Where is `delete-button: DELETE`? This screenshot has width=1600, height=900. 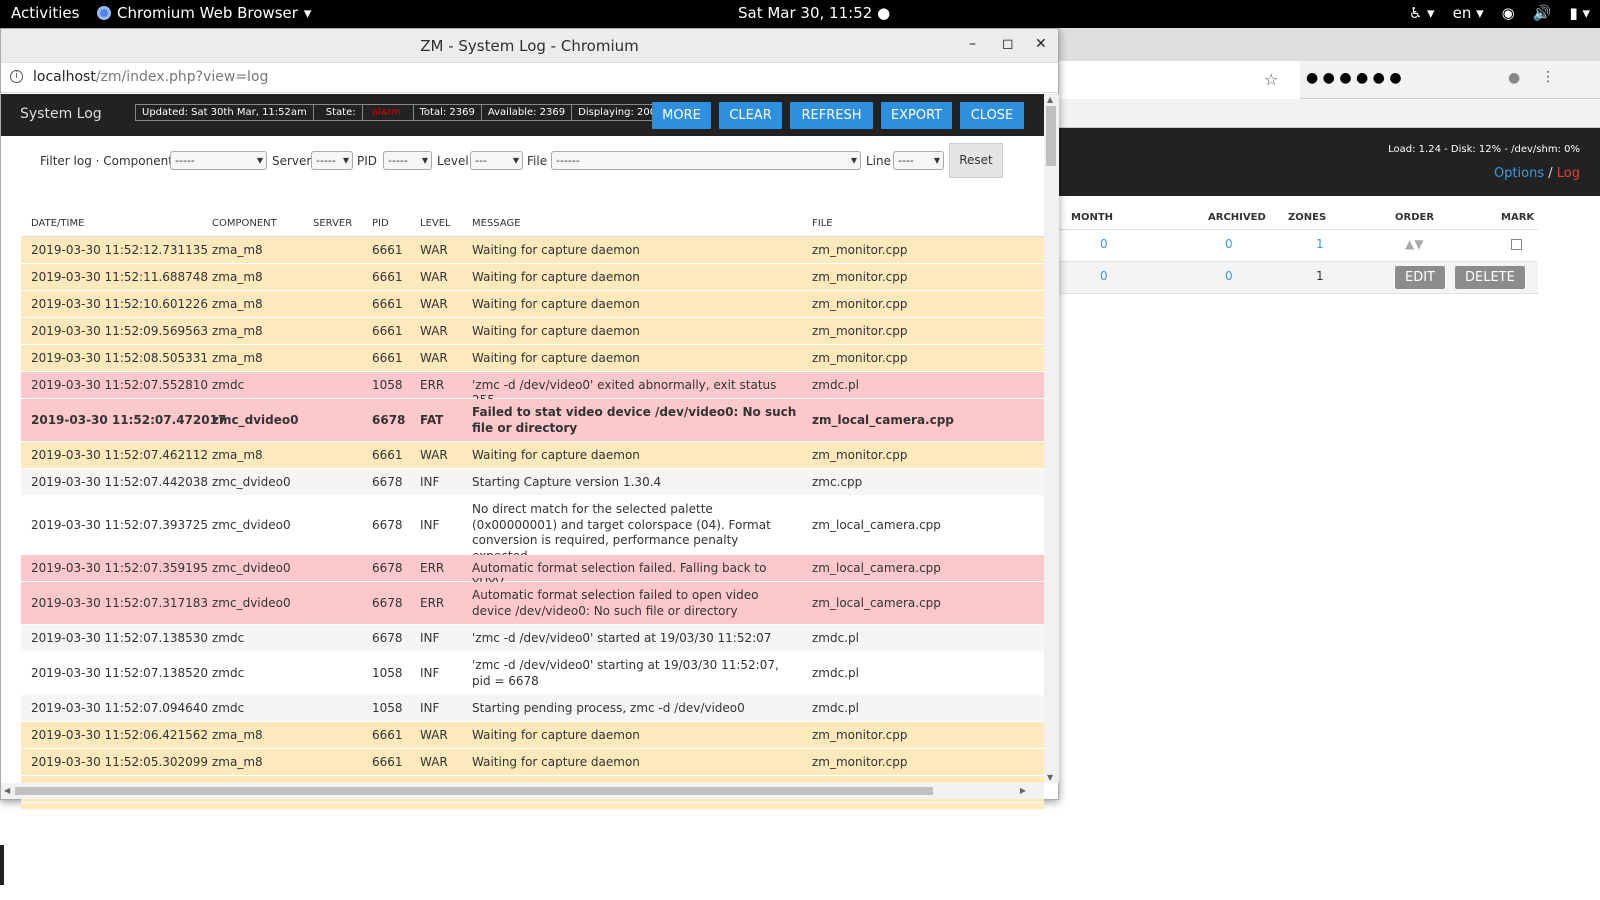 delete-button: DELETE is located at coordinates (1490, 277).